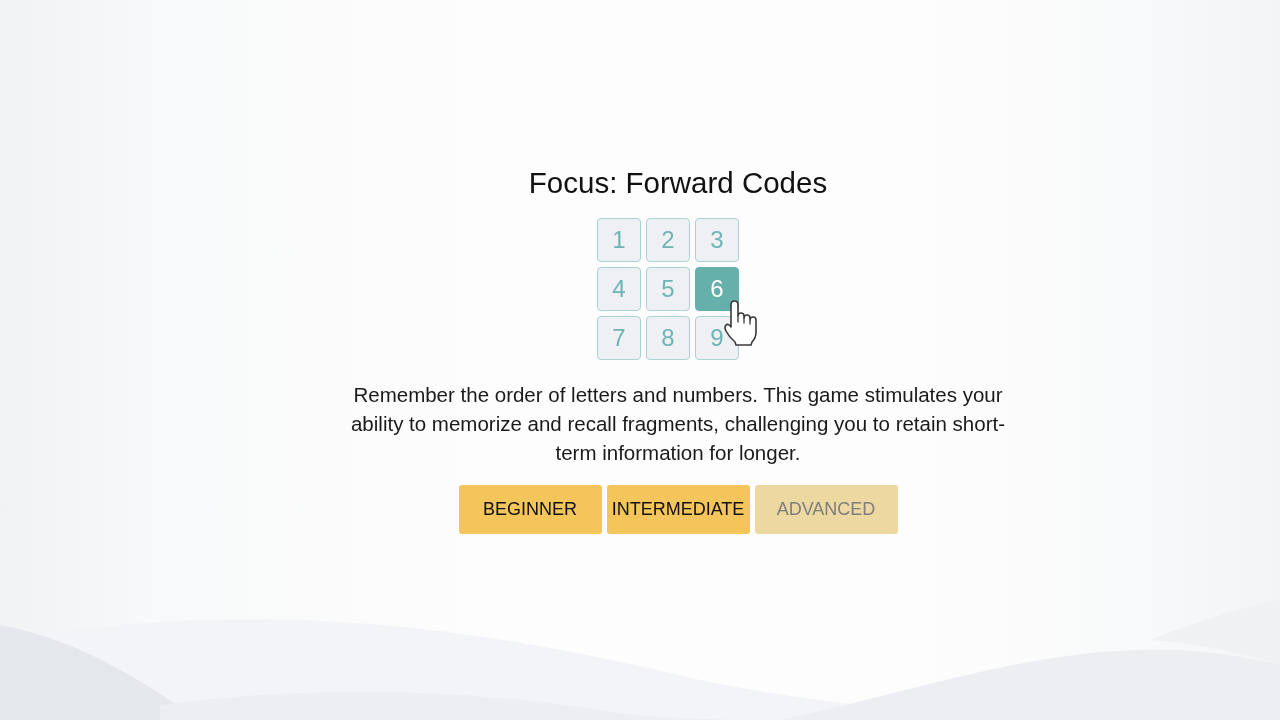  Describe the element at coordinates (619, 289) in the screenshot. I see `keypad-key: 4` at that location.